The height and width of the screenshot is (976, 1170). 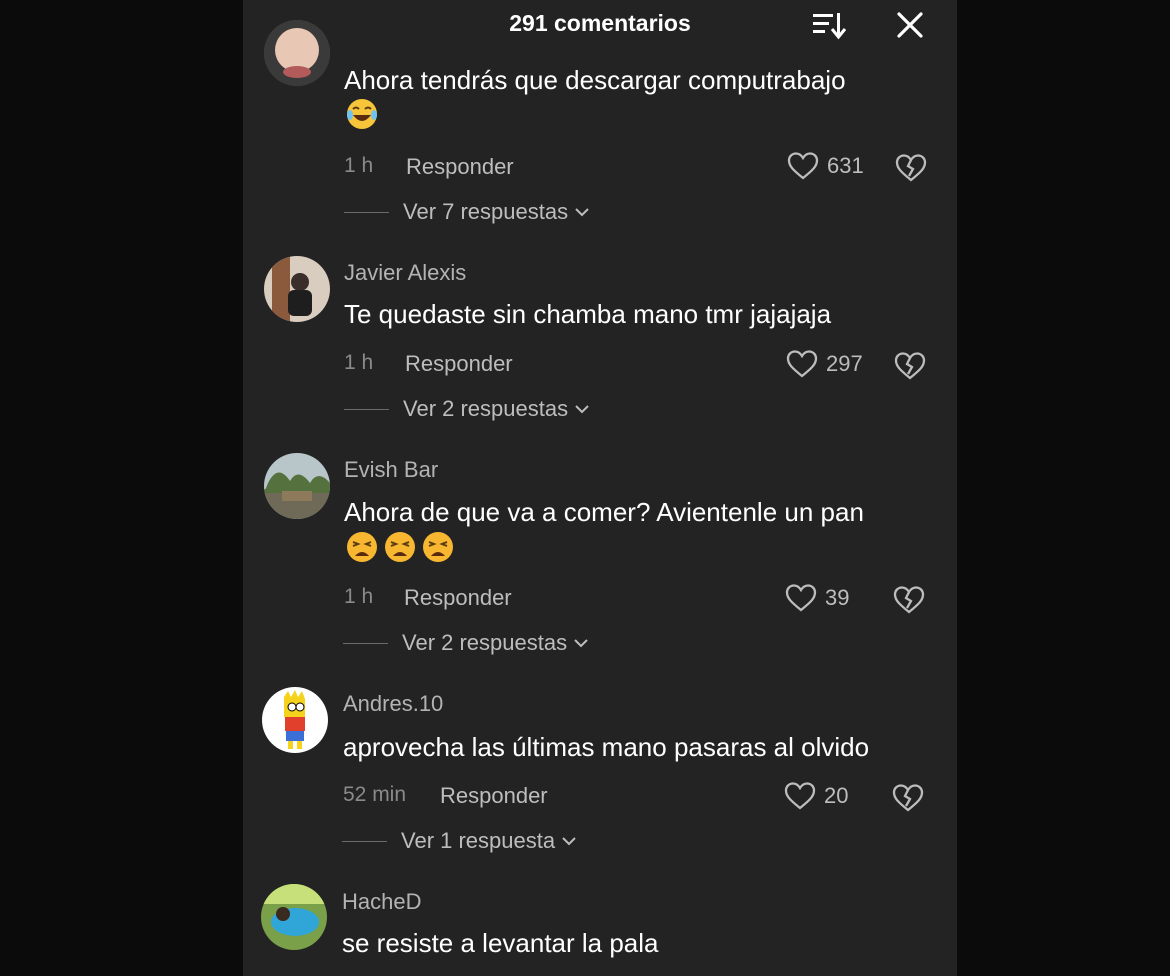 What do you see at coordinates (824, 364) in the screenshot?
I see `like-button: 297` at bounding box center [824, 364].